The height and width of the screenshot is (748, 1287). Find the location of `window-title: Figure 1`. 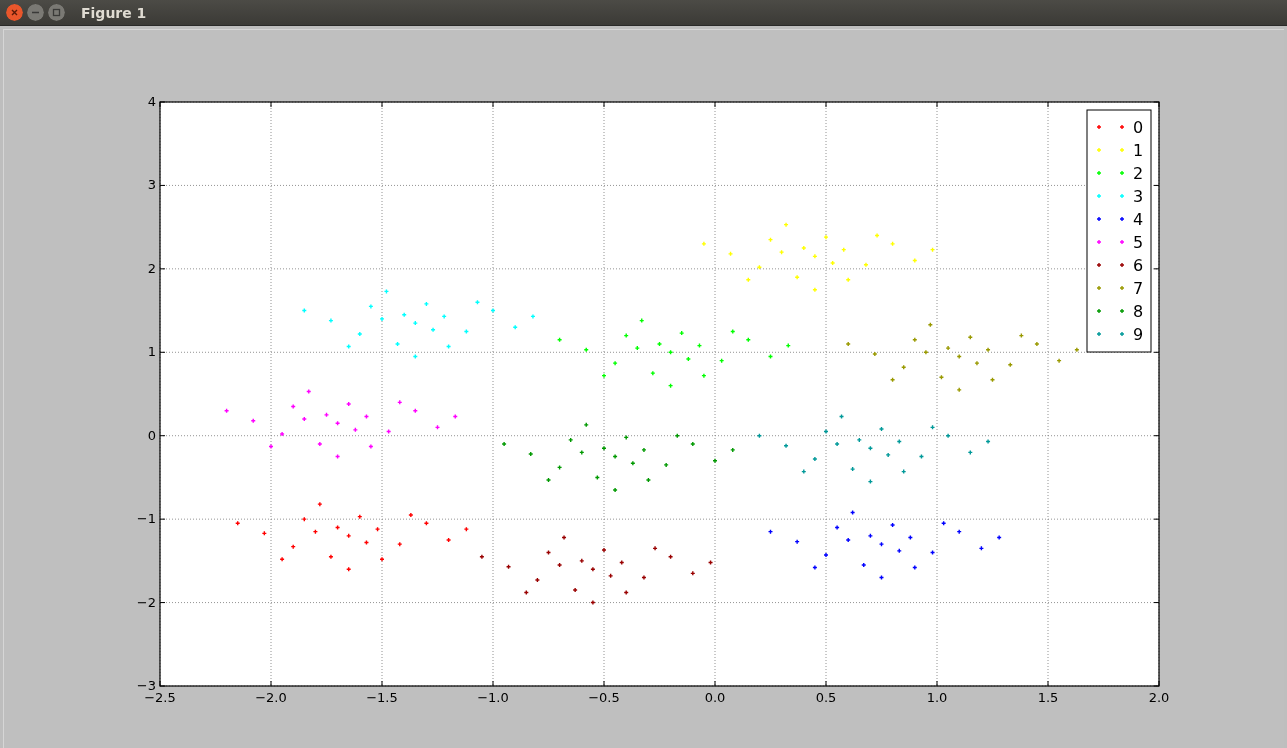

window-title: Figure 1 is located at coordinates (114, 12).